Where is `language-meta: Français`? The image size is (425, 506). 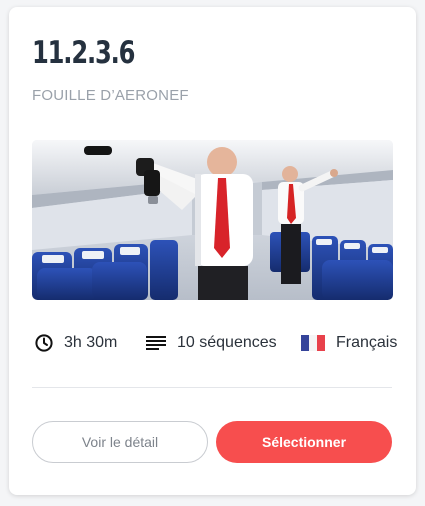 language-meta: Français is located at coordinates (349, 343).